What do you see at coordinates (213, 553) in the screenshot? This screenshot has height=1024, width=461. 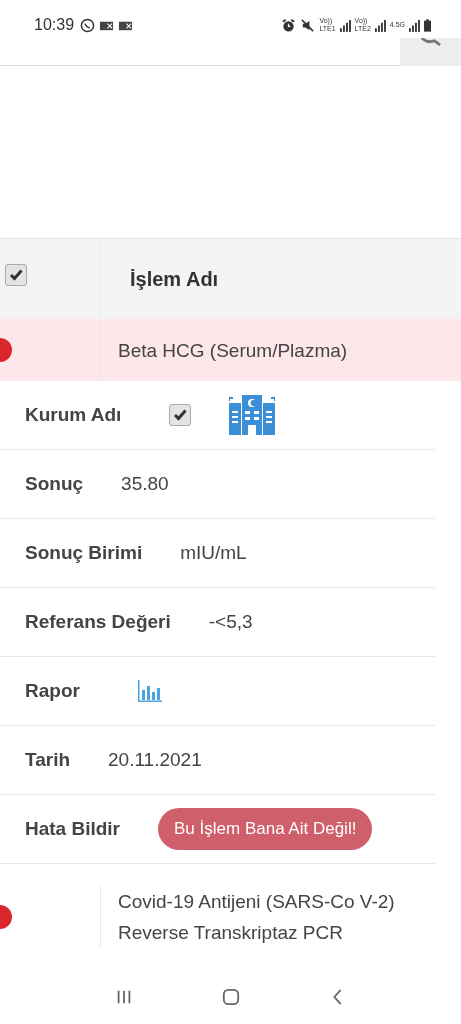 I see `detail-value: mIU/mL` at bounding box center [213, 553].